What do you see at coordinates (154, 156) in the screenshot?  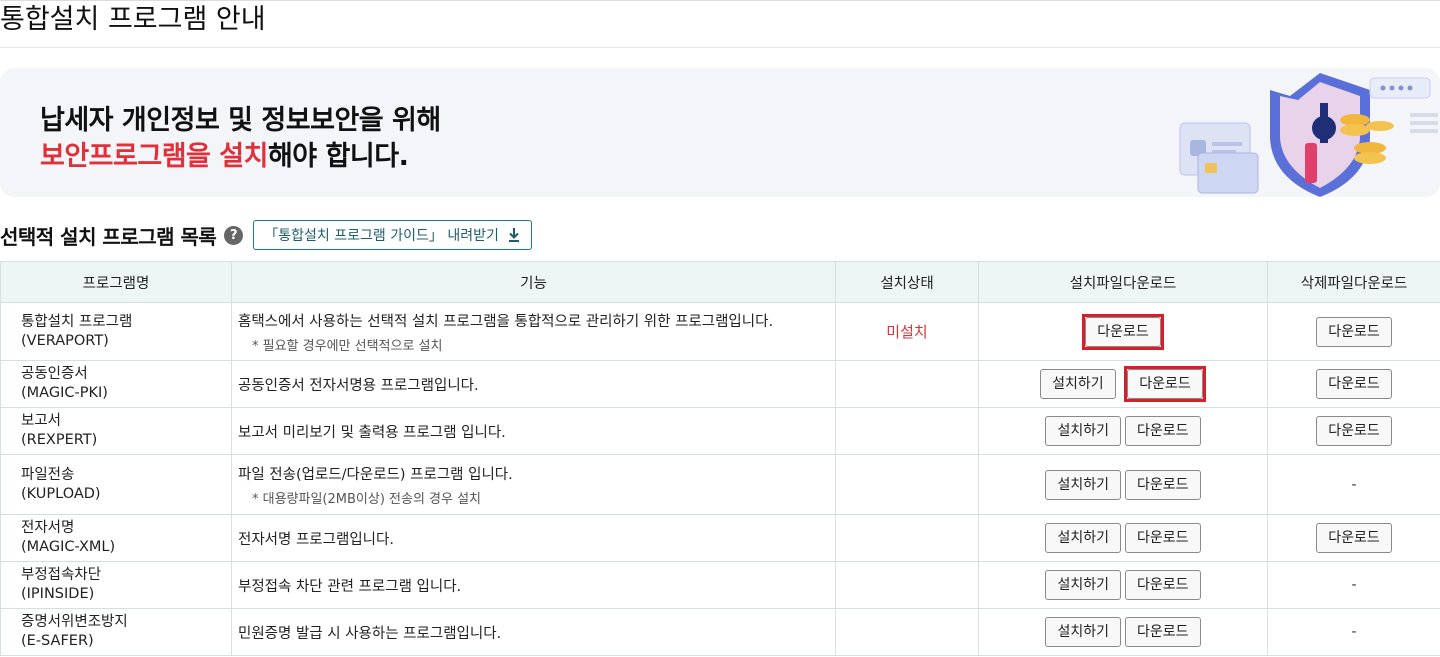 I see `banner-highlight: 보안프로그램을 설치` at bounding box center [154, 156].